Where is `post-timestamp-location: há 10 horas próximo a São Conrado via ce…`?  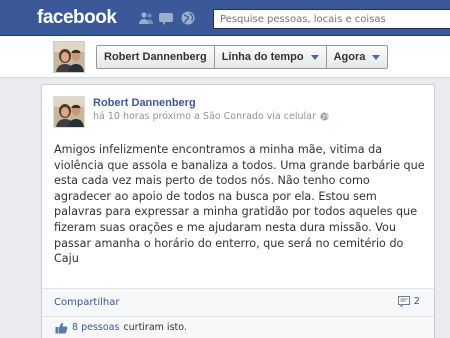 post-timestamp-location: há 10 horas próximo a São Conrado via ce… is located at coordinates (204, 116).